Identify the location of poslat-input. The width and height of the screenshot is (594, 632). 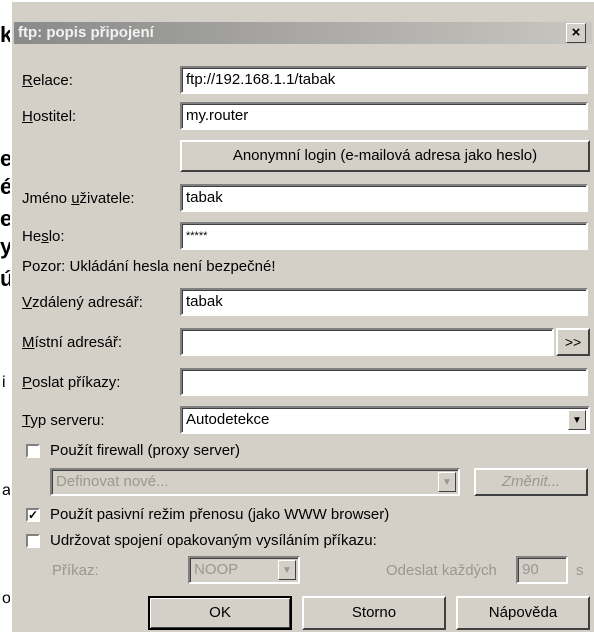
(384, 382).